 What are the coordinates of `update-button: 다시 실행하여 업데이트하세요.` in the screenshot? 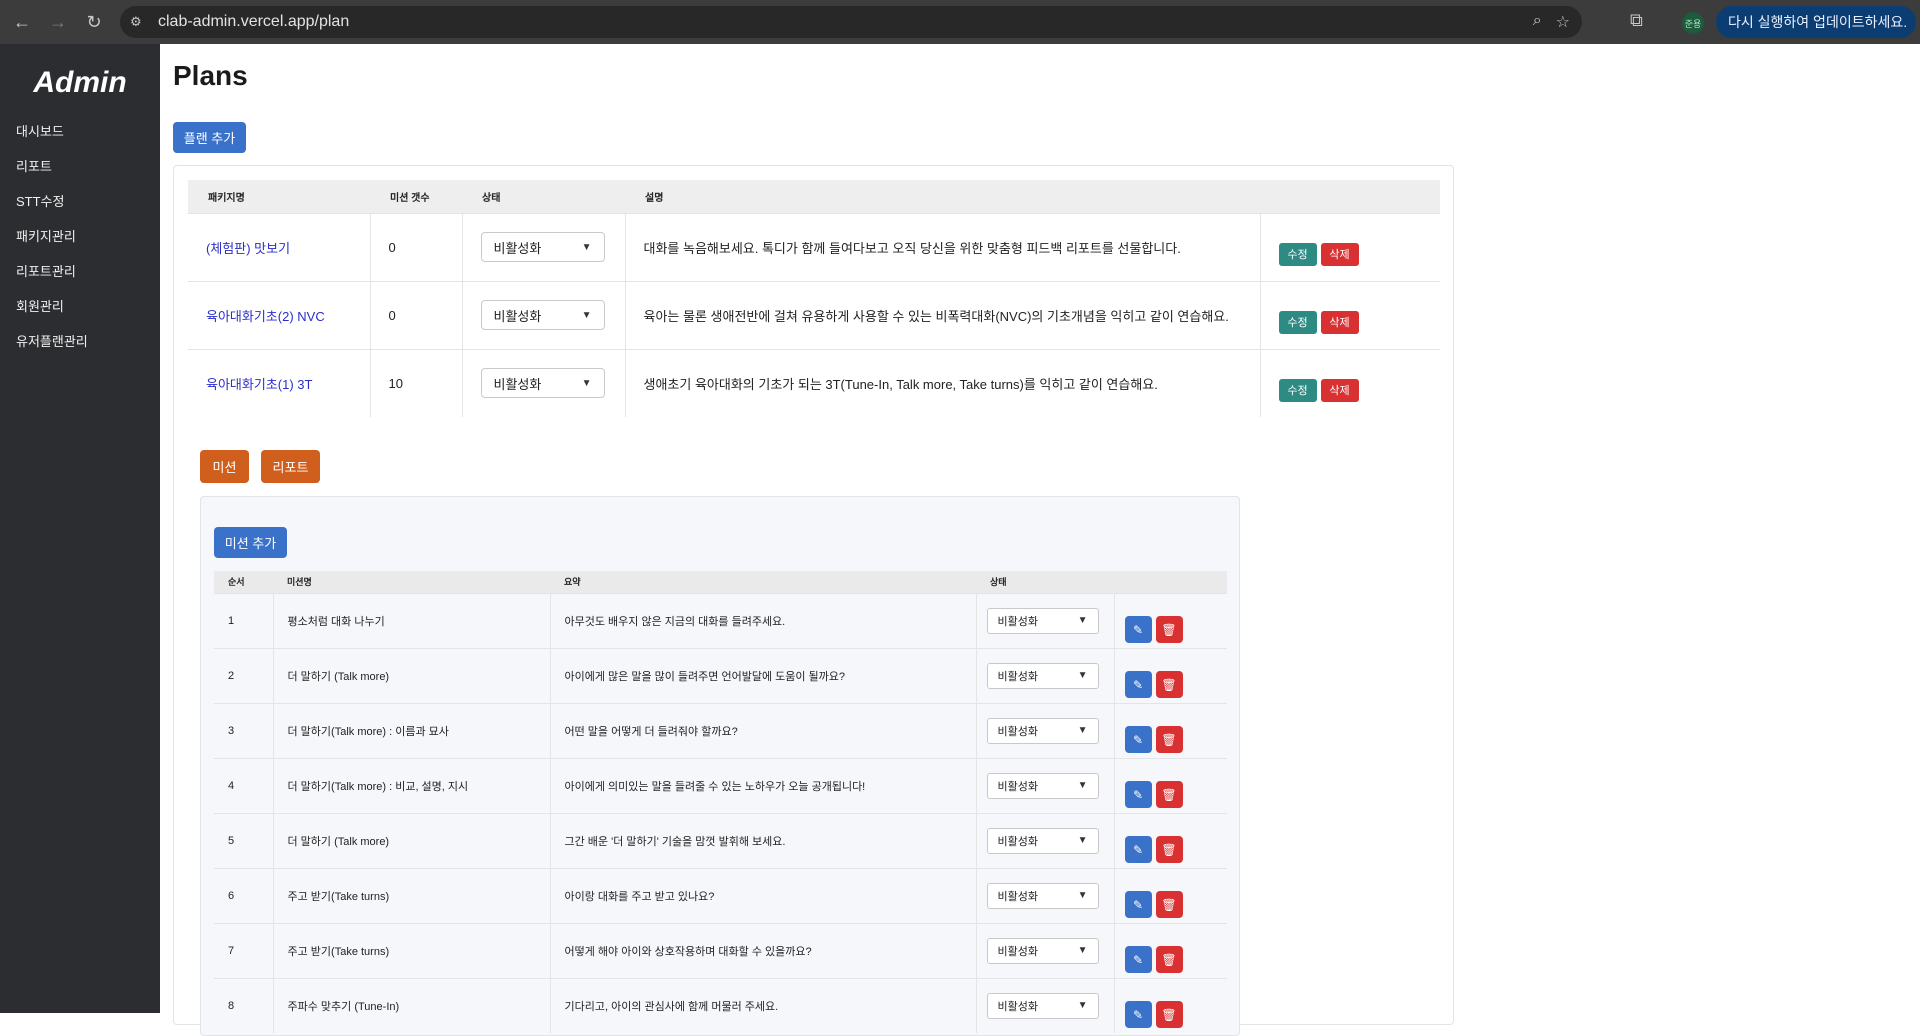 It's located at (1816, 22).